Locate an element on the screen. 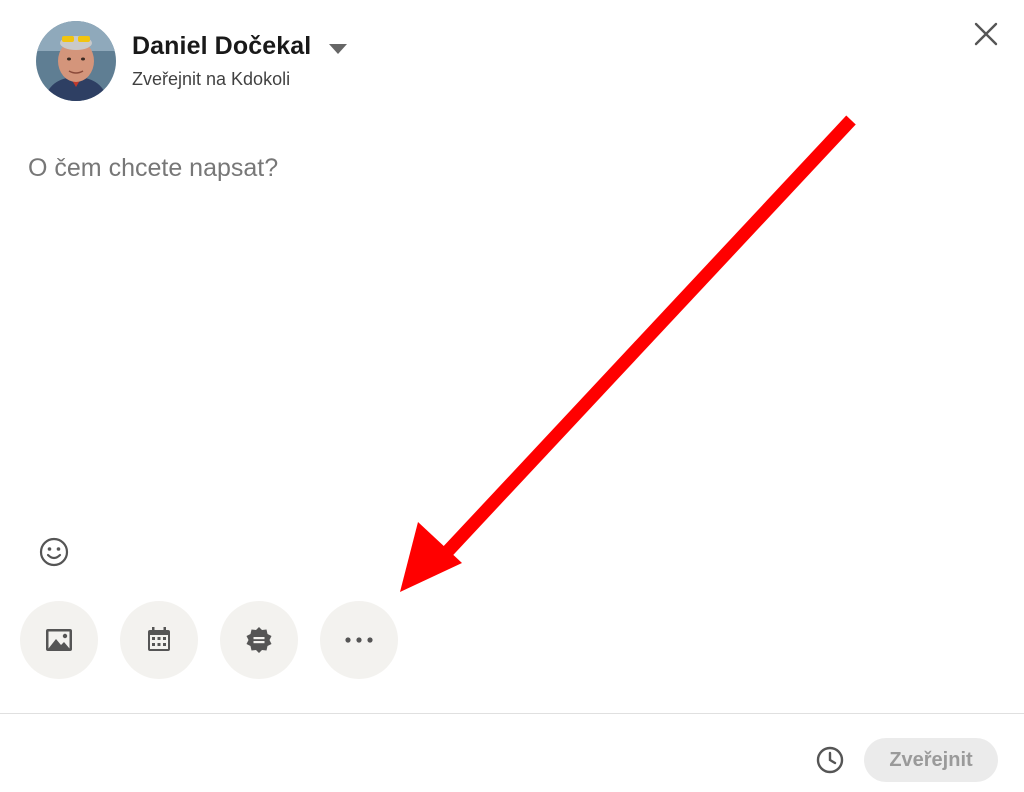  badge-icon is located at coordinates (259, 640).